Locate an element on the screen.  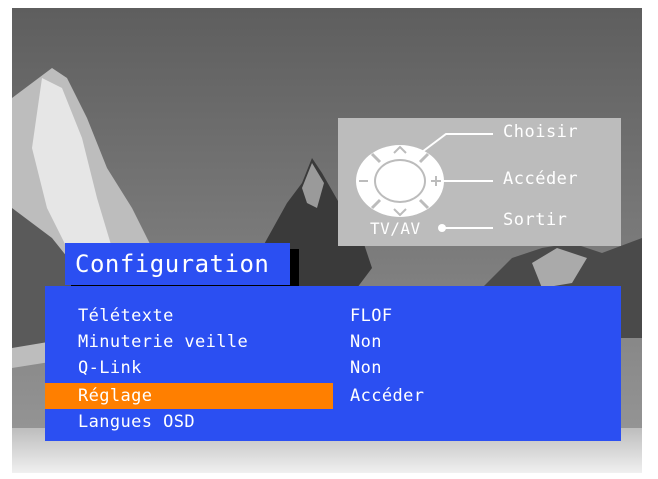
menu-item-label: Minuterie veille is located at coordinates (163, 342).